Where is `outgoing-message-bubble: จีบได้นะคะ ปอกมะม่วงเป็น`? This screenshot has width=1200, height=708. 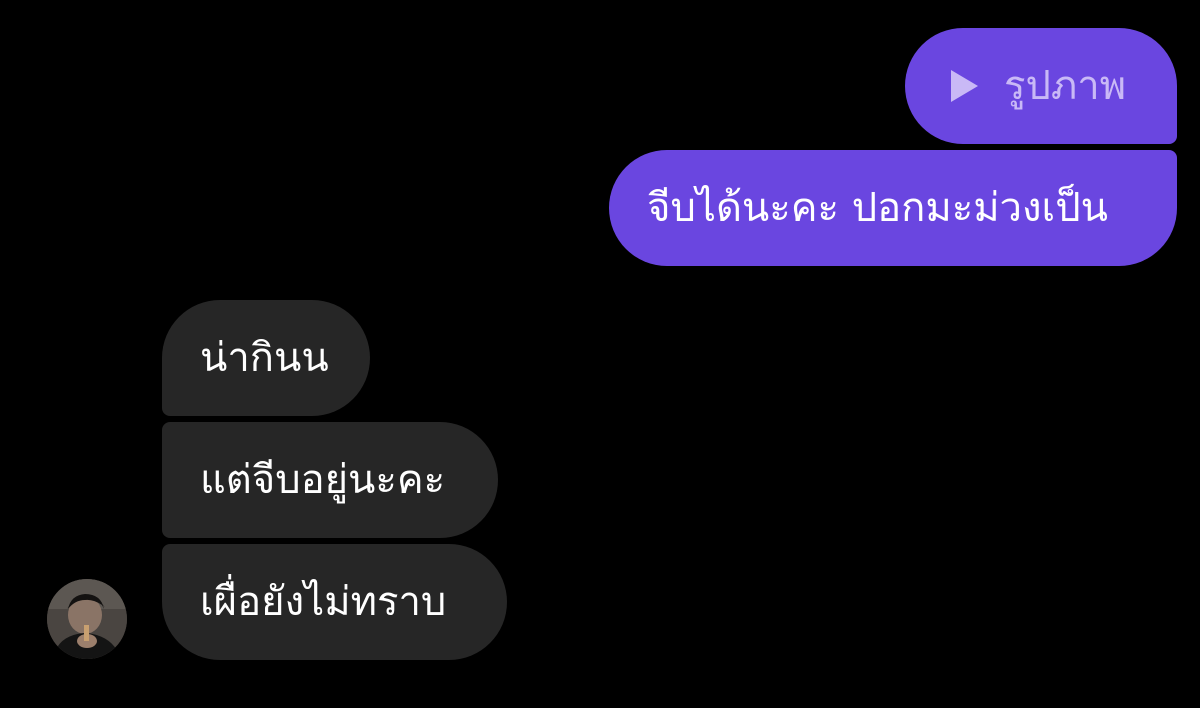
outgoing-message-bubble: จีบได้นะคะ ปอกมะม่วงเป็น is located at coordinates (893, 208).